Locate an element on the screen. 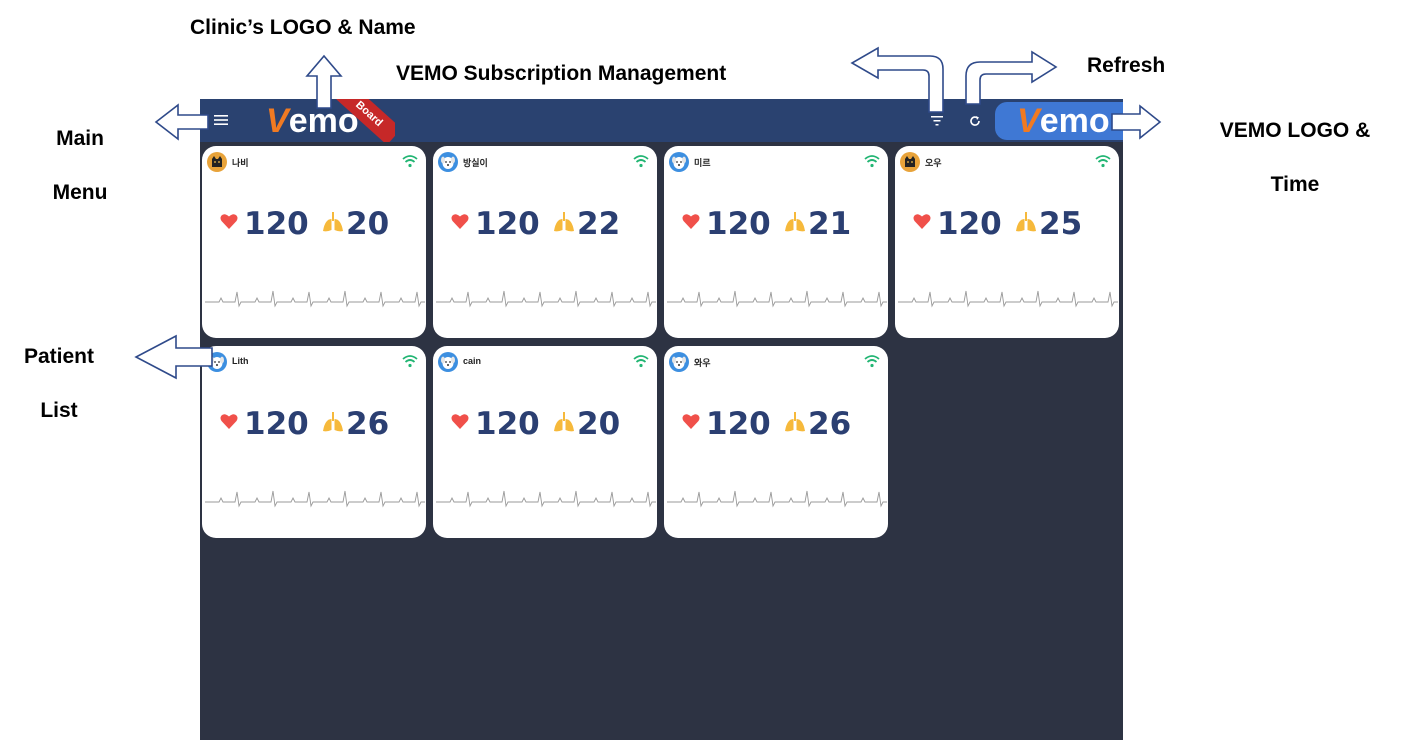  patient-card: 와우 120 26 is located at coordinates (776, 442).